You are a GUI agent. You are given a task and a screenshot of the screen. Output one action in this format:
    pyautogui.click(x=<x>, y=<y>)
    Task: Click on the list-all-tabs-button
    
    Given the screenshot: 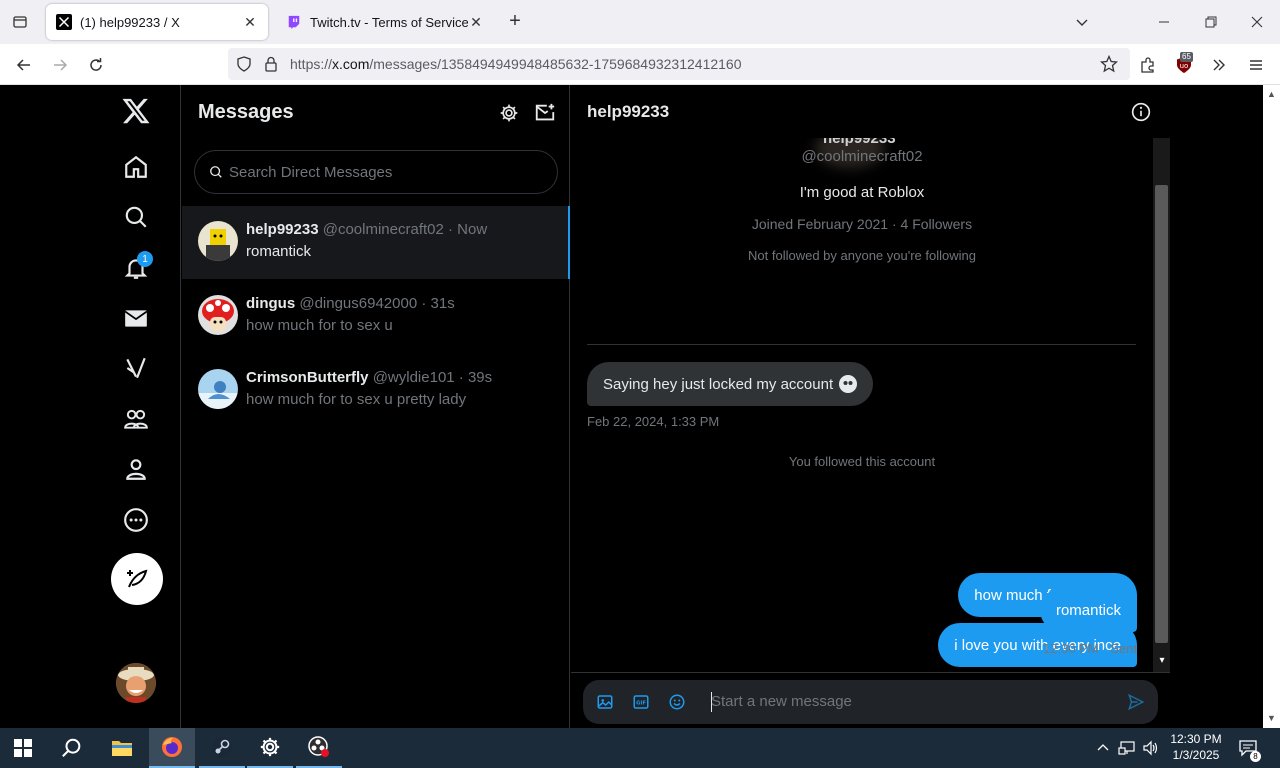 What is the action you would take?
    pyautogui.click(x=1082, y=22)
    